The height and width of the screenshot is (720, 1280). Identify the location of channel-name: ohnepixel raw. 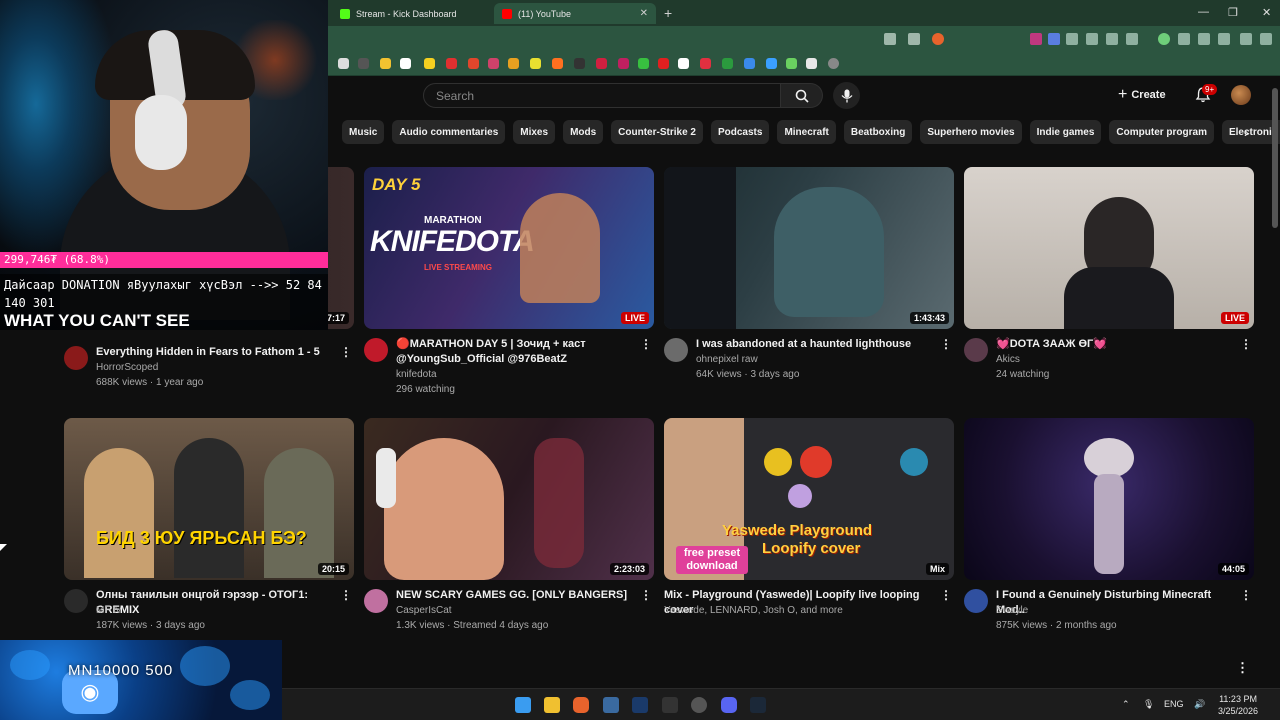
(727, 359).